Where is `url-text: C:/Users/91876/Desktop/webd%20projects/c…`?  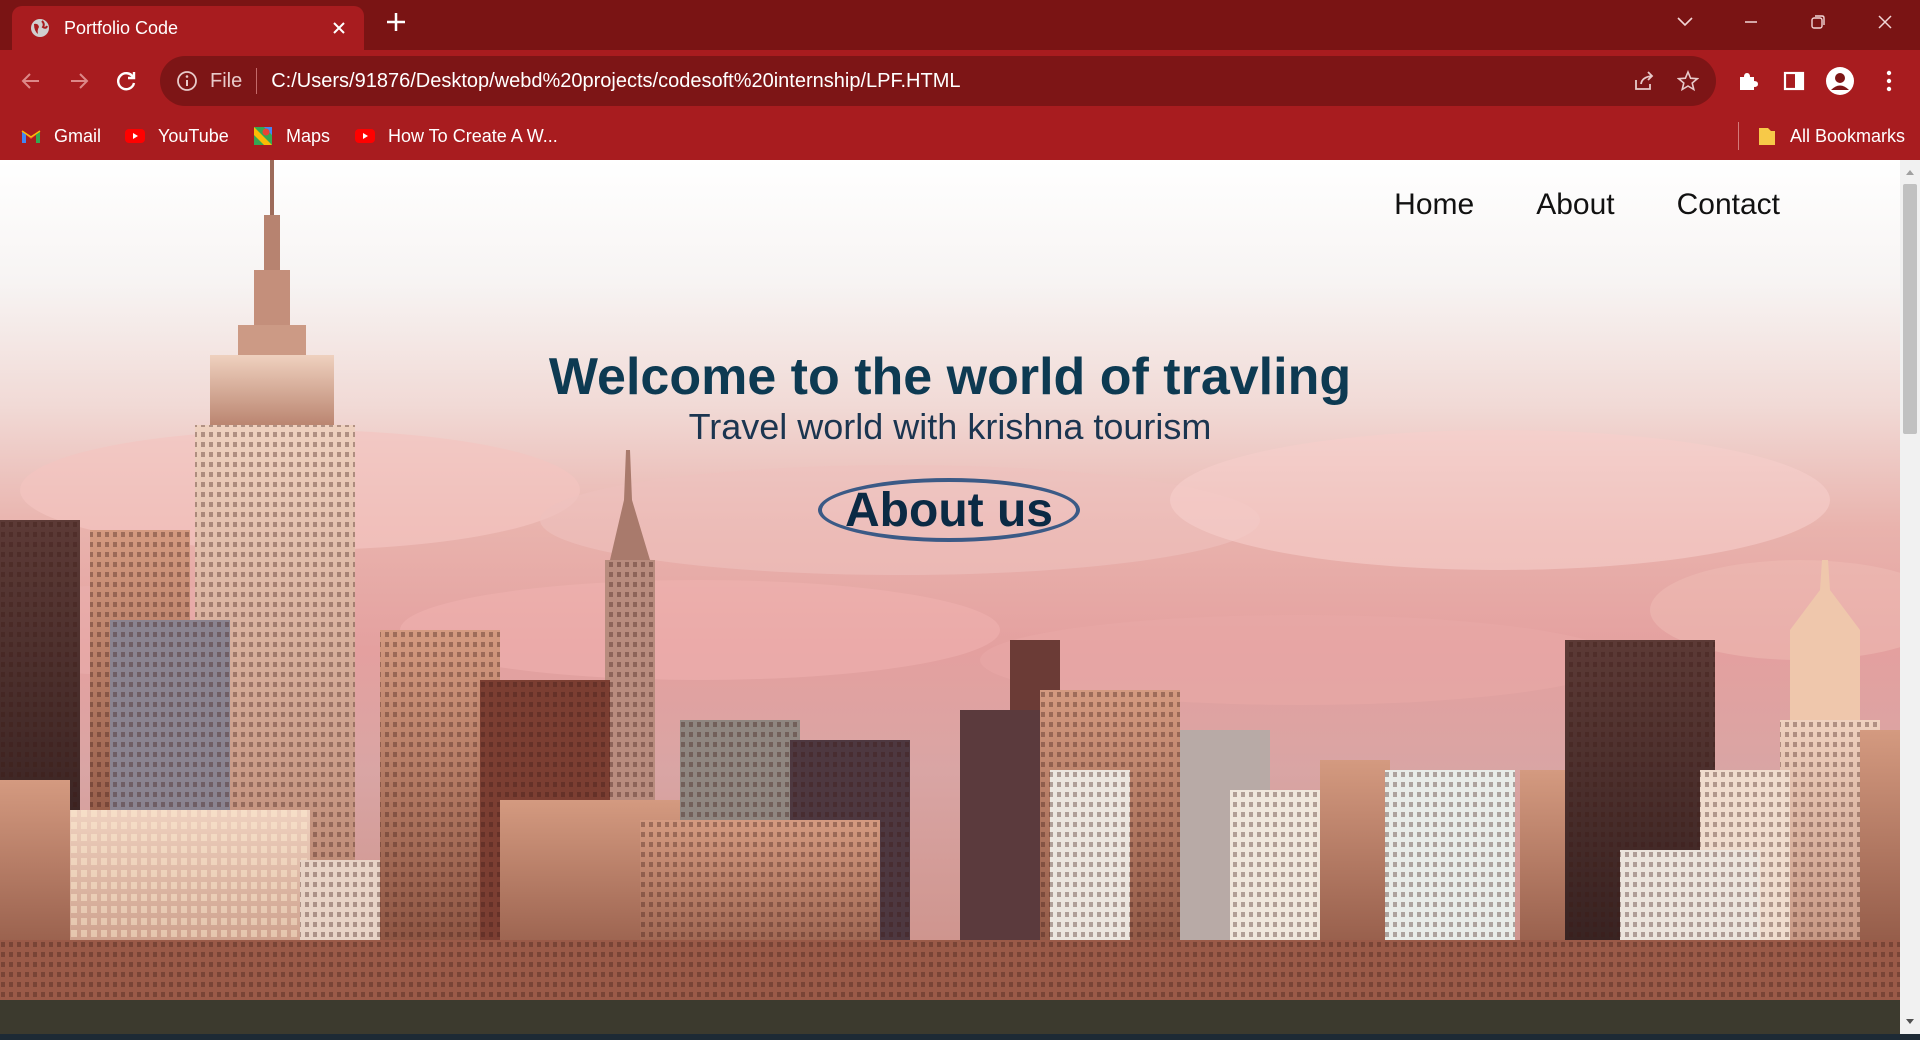
url-text: C:/Users/91876/Desktop/webd%20projects/c… is located at coordinates (946, 81).